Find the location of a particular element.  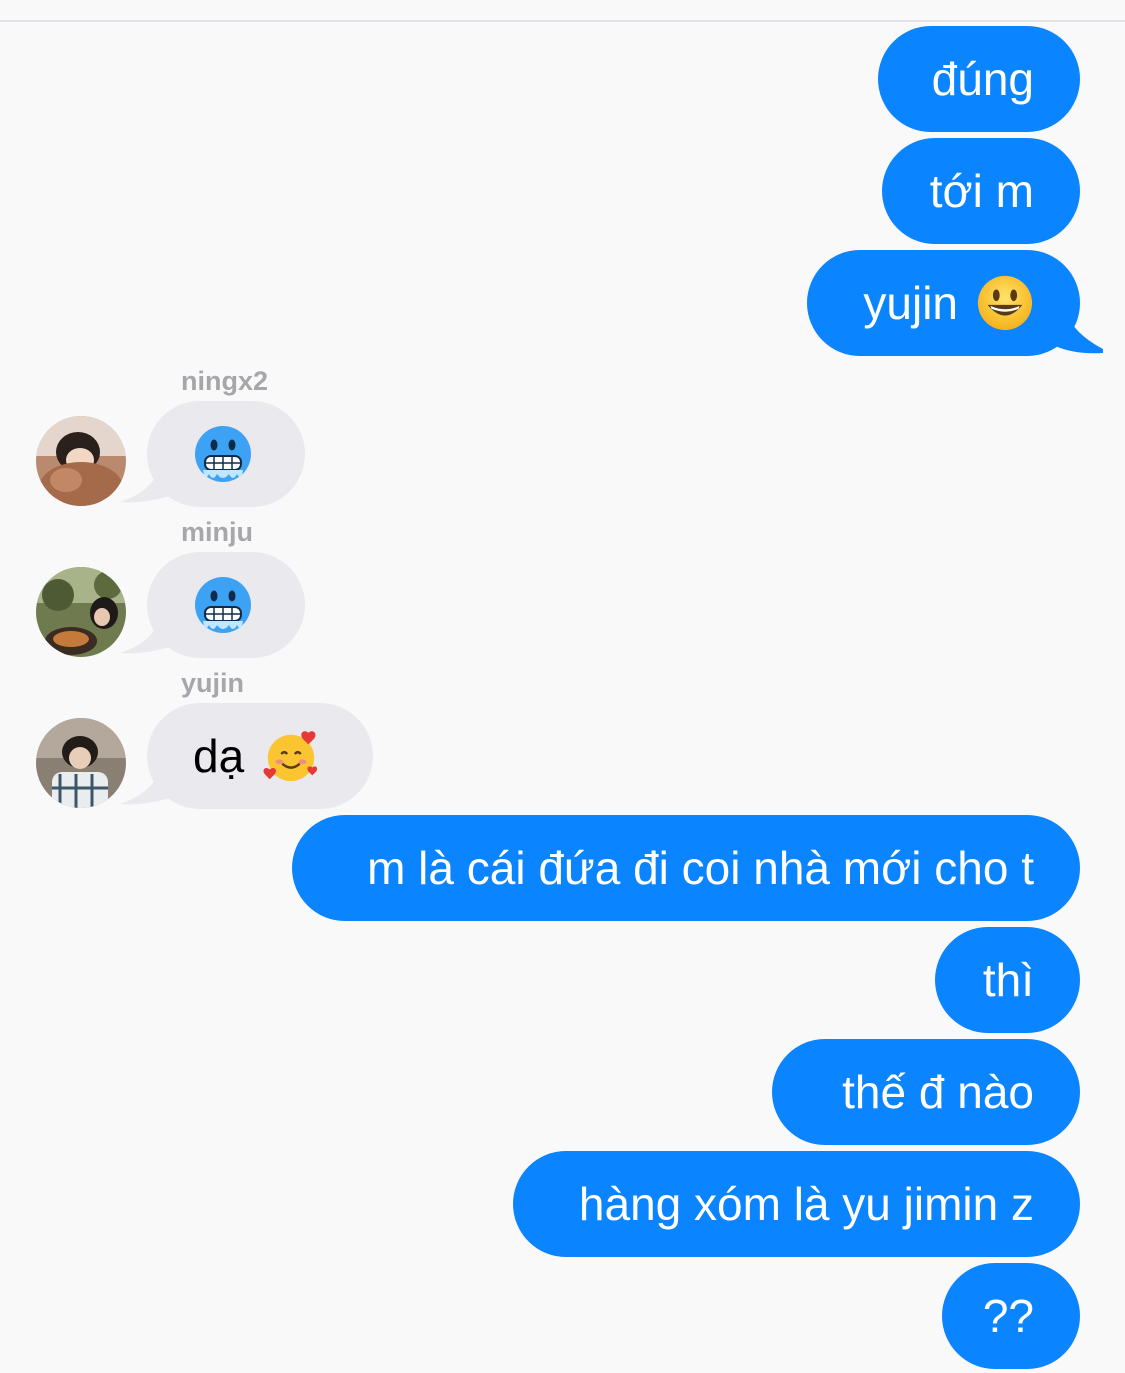

message-bubble-outgoing: thì is located at coordinates (1007, 980).